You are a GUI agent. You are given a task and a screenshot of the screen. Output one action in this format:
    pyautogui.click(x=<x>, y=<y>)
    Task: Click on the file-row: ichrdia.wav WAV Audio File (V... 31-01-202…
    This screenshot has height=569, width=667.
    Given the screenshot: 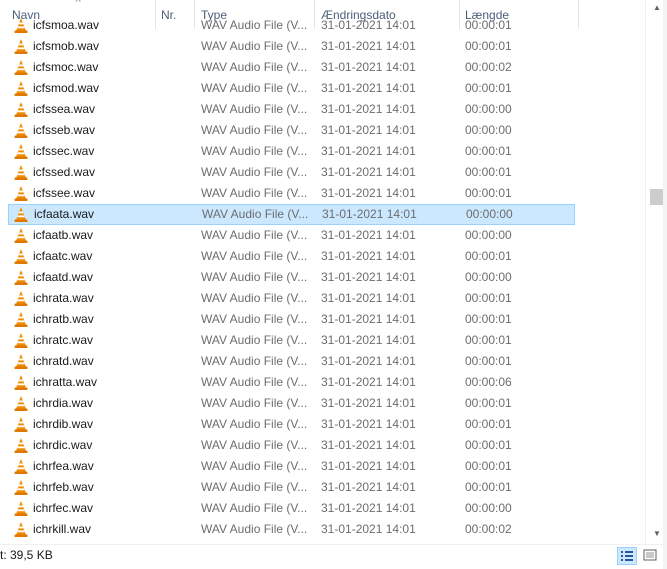 What is the action you would take?
    pyautogui.click(x=291, y=403)
    